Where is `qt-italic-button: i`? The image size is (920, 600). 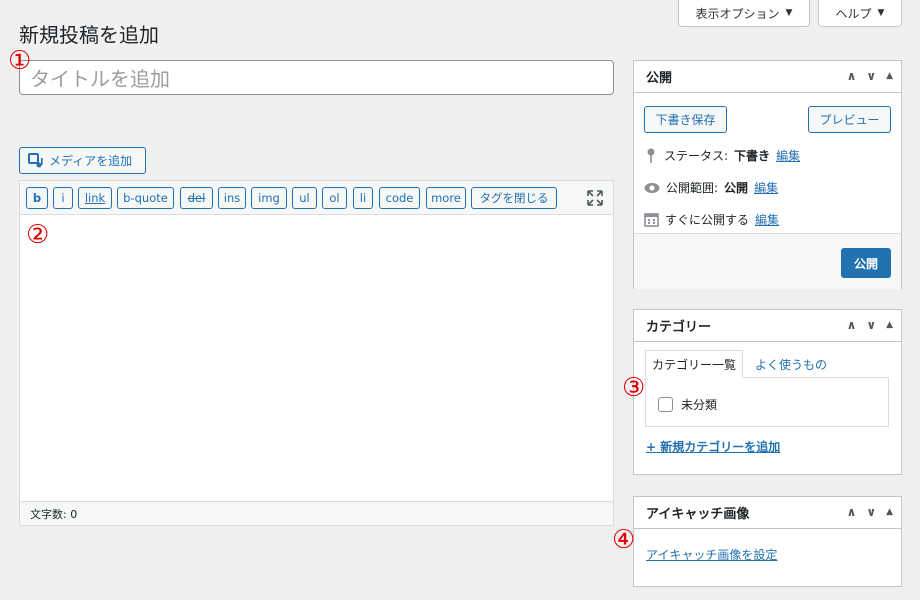
qt-italic-button: i is located at coordinates (63, 198).